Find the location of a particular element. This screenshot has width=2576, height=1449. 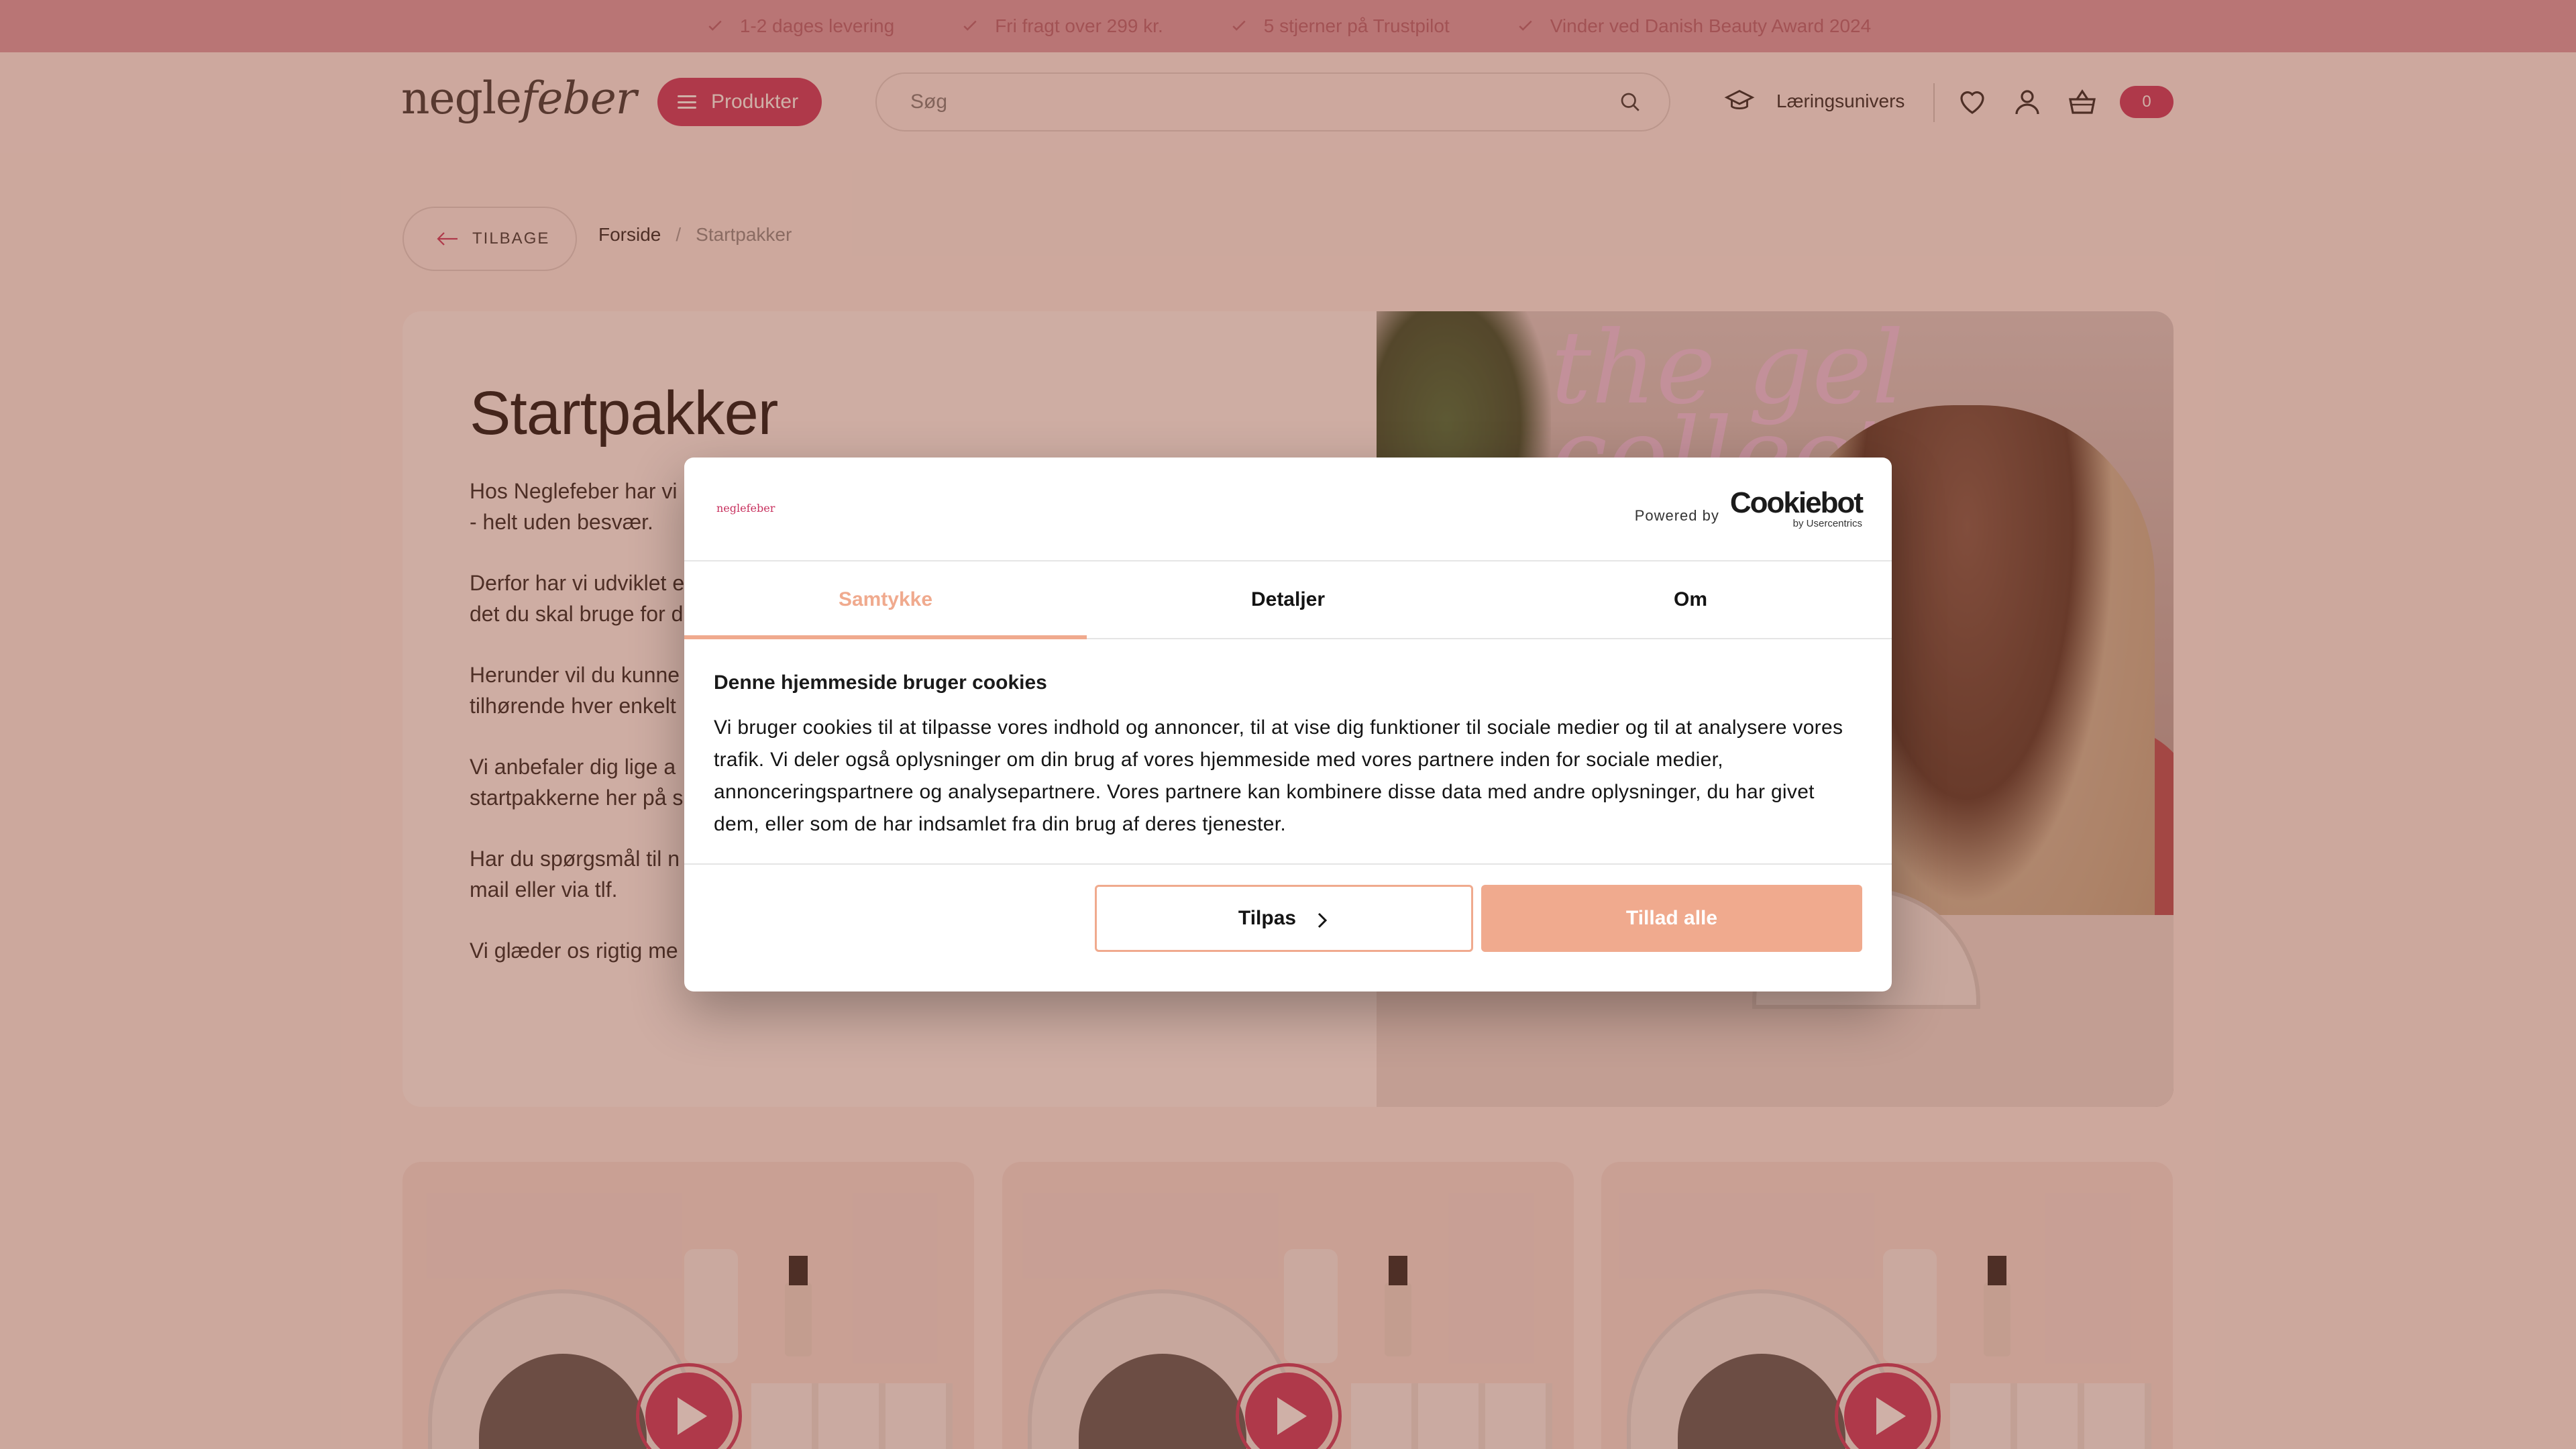

powered-by-cookiebot: Powered by Cookiebot by Usercentrics is located at coordinates (1749, 508).